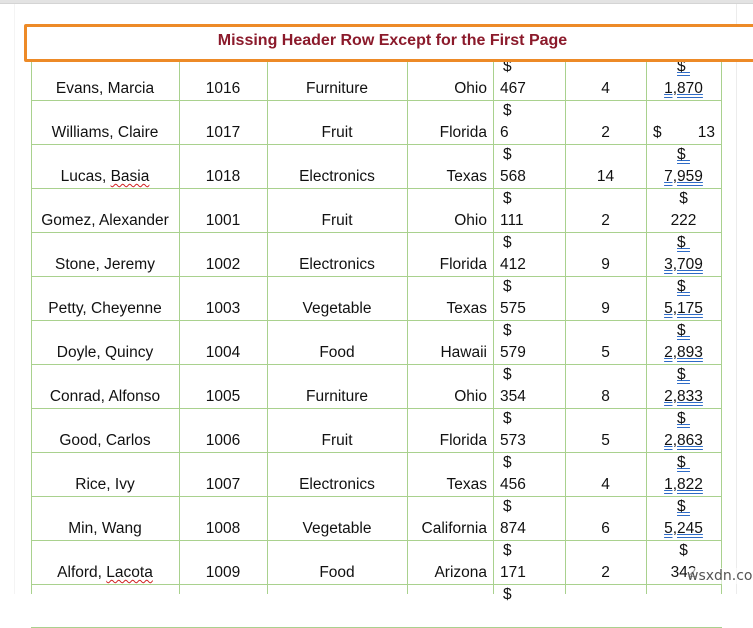 The height and width of the screenshot is (628, 753). What do you see at coordinates (223, 265) in the screenshot?
I see `cell-id: 1002` at bounding box center [223, 265].